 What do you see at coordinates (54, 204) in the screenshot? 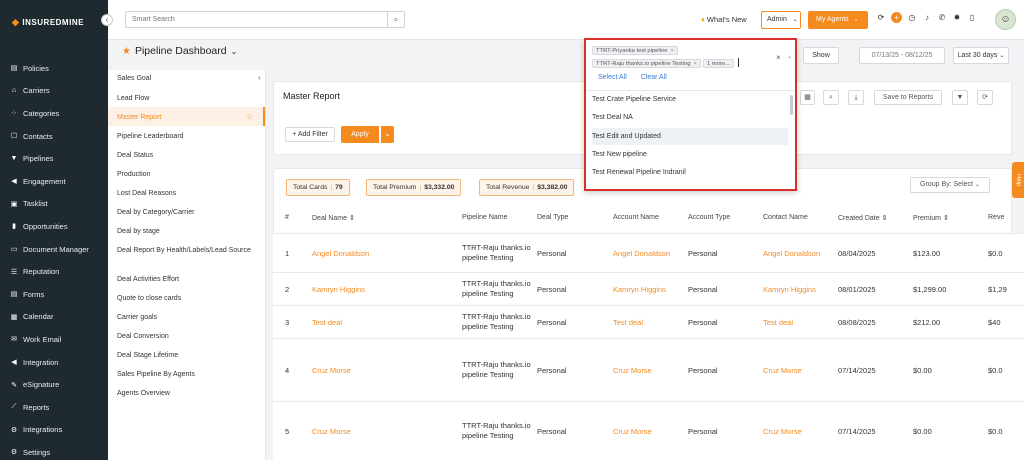
I see `sidebar-item-tasklist: ▣ Tasklist` at bounding box center [54, 204].